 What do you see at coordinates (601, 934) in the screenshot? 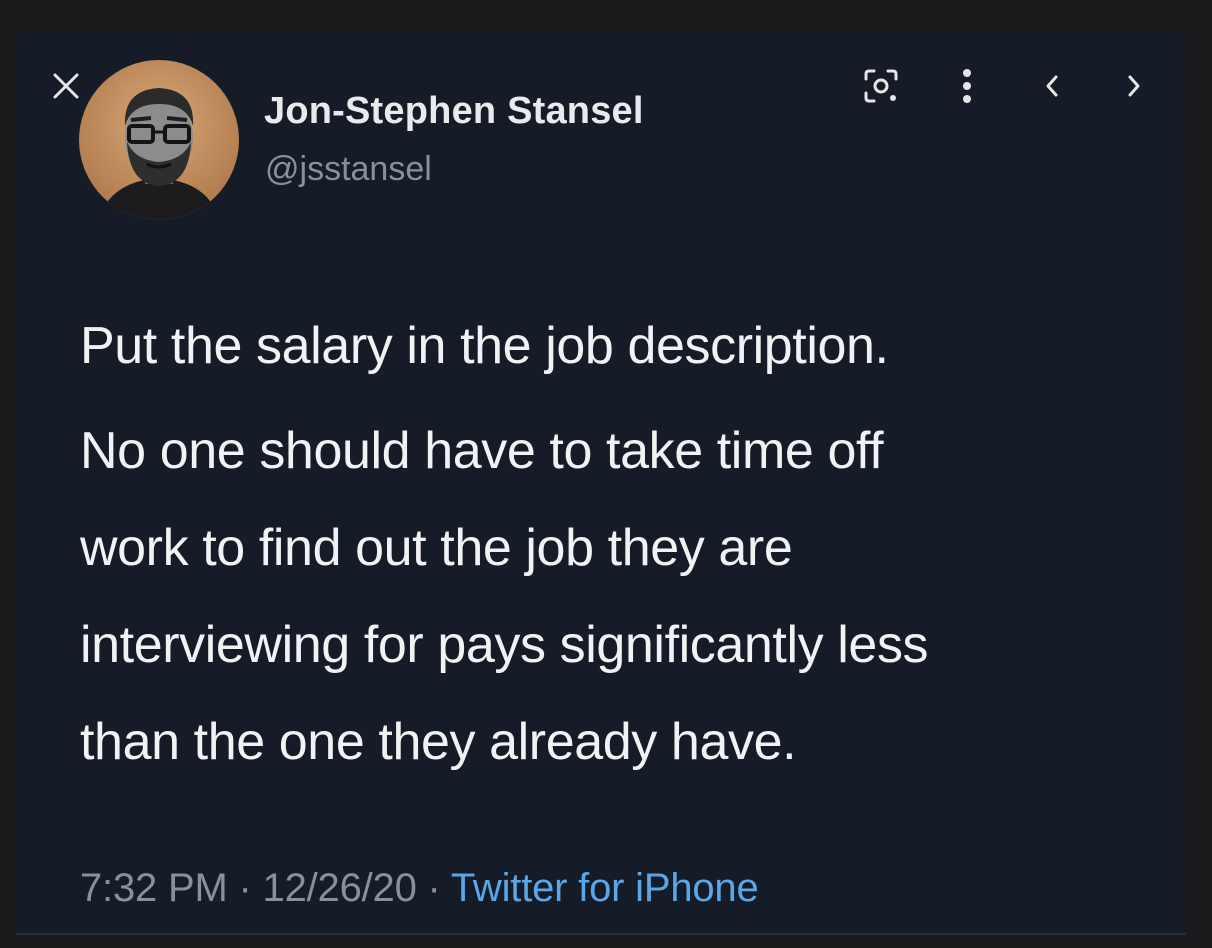
I see `bottom-divider` at bounding box center [601, 934].